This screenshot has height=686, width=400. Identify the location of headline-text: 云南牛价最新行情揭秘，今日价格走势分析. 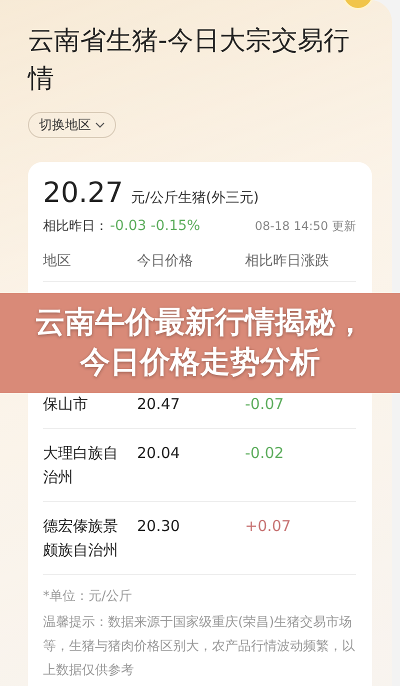
(200, 343).